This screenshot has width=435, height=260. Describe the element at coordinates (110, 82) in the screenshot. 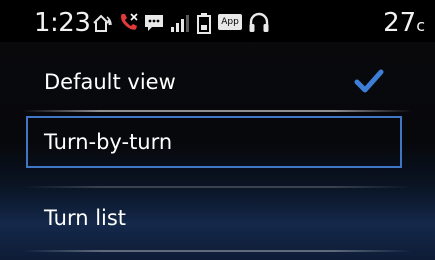

I see `menu-item-label: Default view` at that location.